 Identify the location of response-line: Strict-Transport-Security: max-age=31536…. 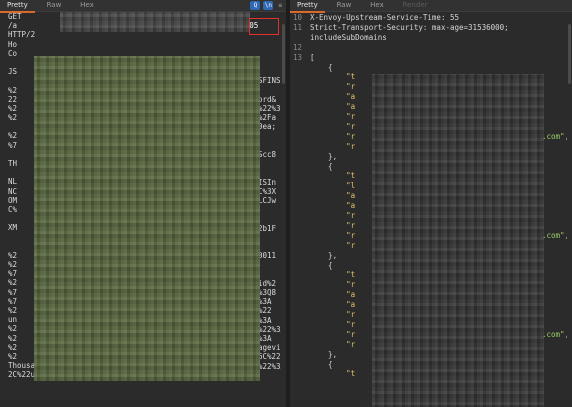
(409, 27).